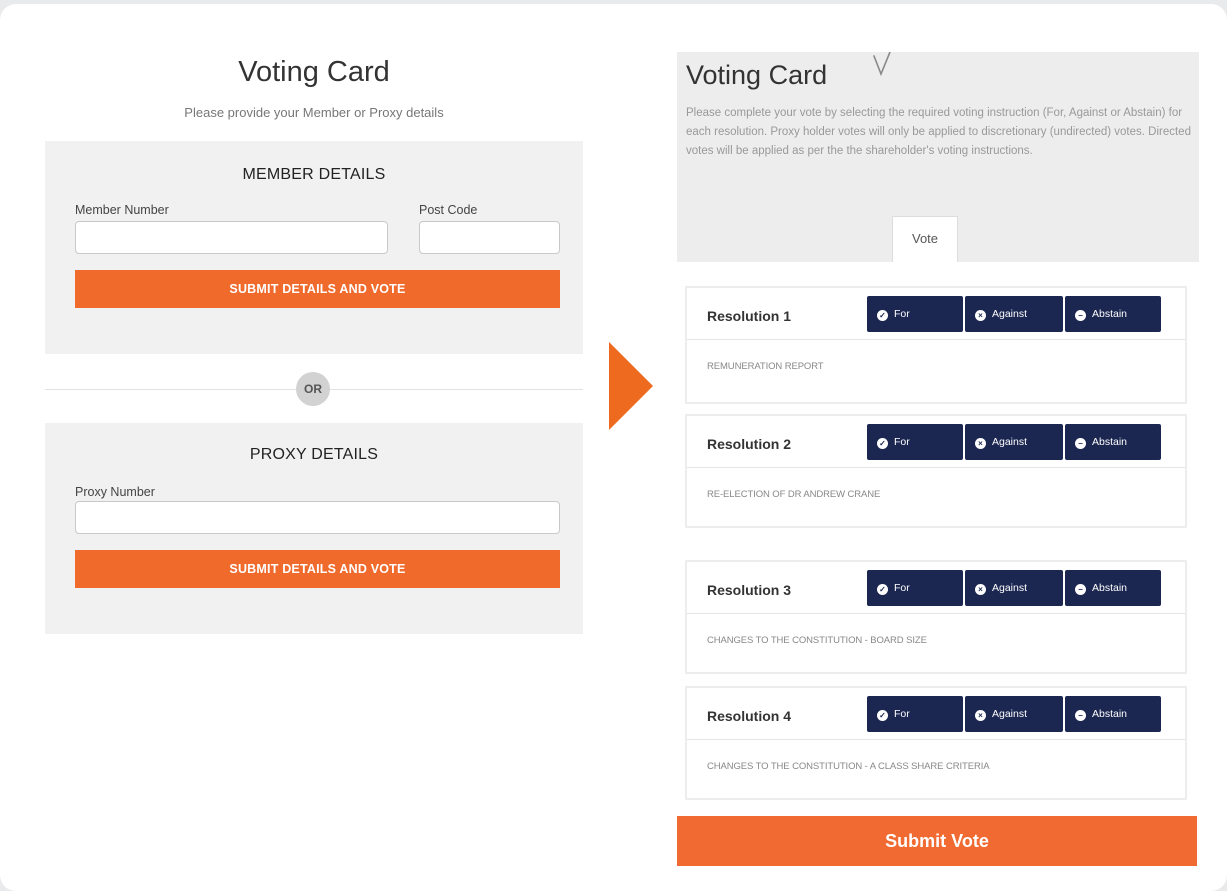  Describe the element at coordinates (314, 454) in the screenshot. I see `proxy-details-heading: PROXY DETAILS` at that location.